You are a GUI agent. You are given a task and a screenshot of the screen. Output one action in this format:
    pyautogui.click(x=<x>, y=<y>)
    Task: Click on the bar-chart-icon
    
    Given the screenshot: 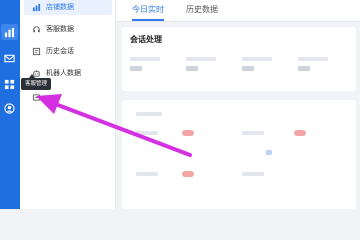 What is the action you would take?
    pyautogui.click(x=9, y=32)
    